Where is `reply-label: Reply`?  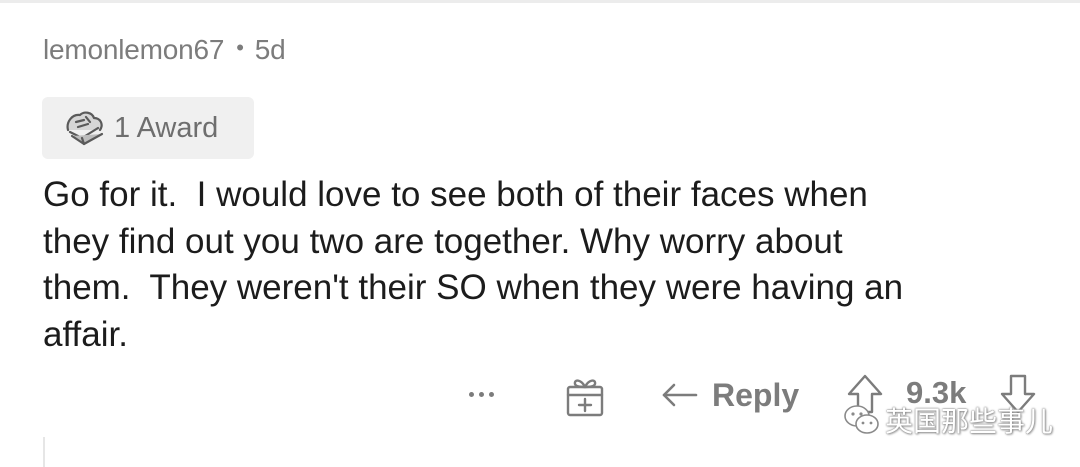
reply-label: Reply is located at coordinates (756, 394).